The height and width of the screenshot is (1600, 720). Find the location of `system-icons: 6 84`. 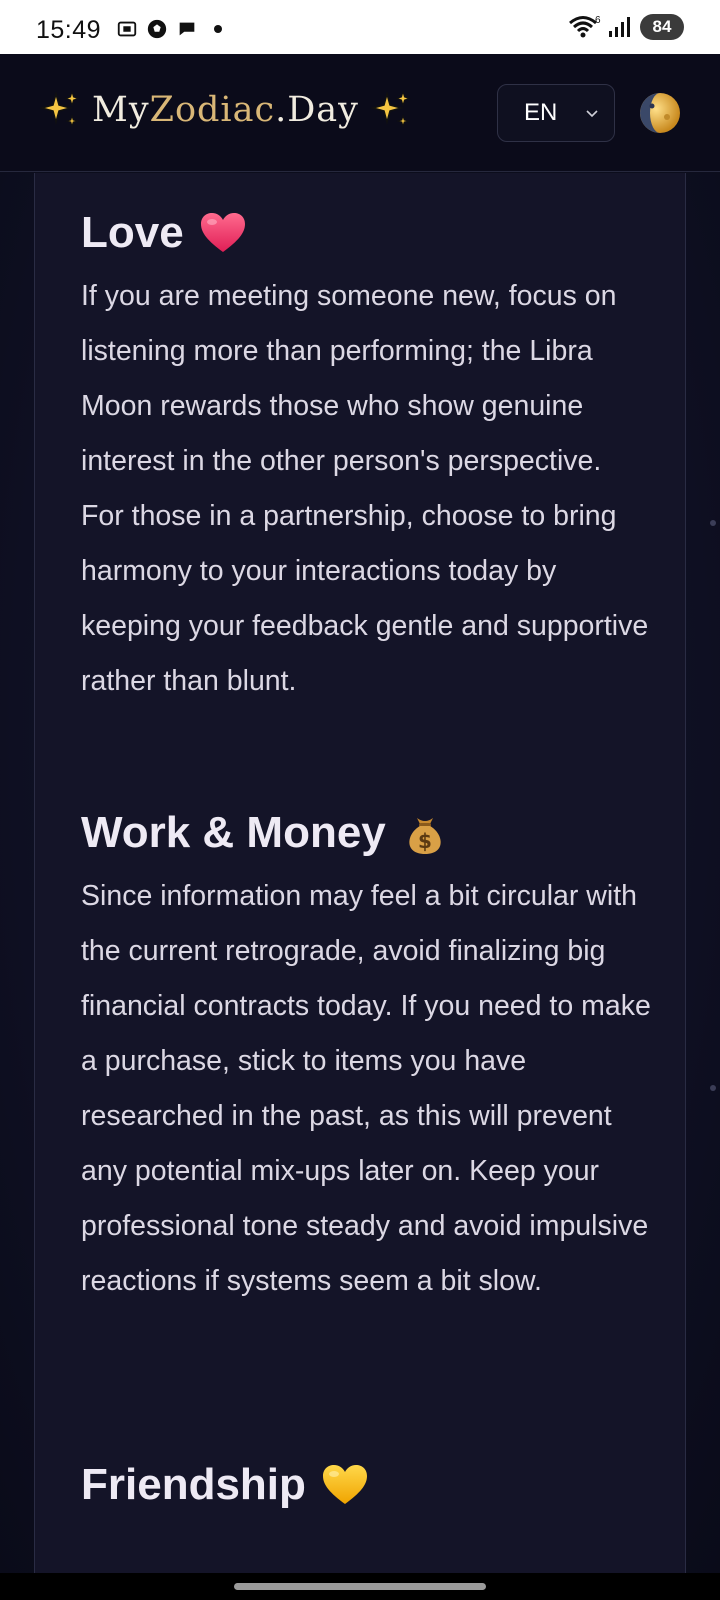

system-icons: 6 84 is located at coordinates (626, 27).